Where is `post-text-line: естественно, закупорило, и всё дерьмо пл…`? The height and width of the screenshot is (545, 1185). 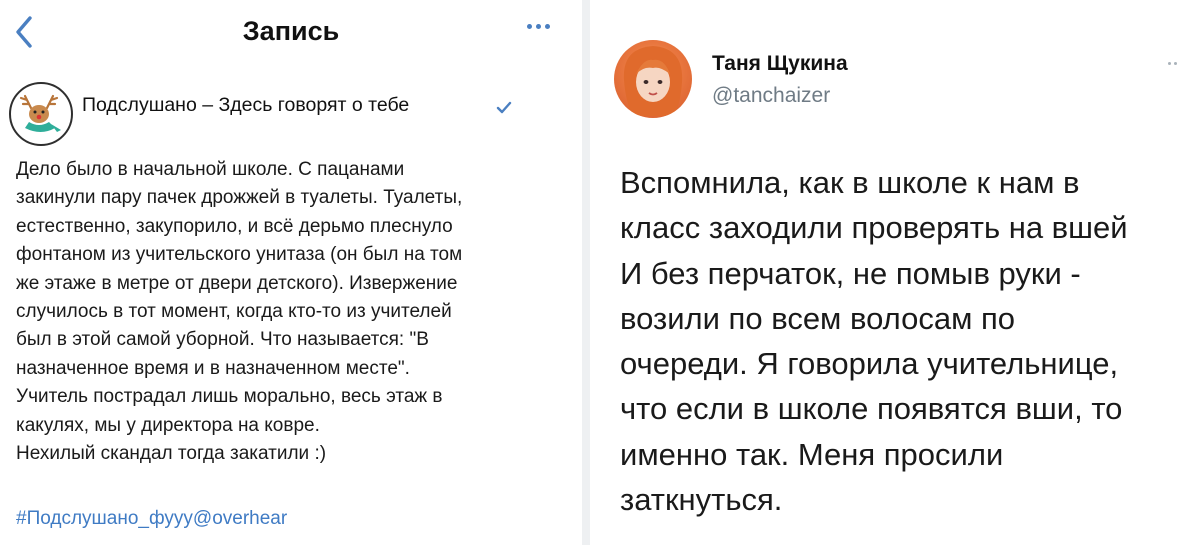 post-text-line: естественно, закупорило, и всё дерьмо пл… is located at coordinates (234, 226).